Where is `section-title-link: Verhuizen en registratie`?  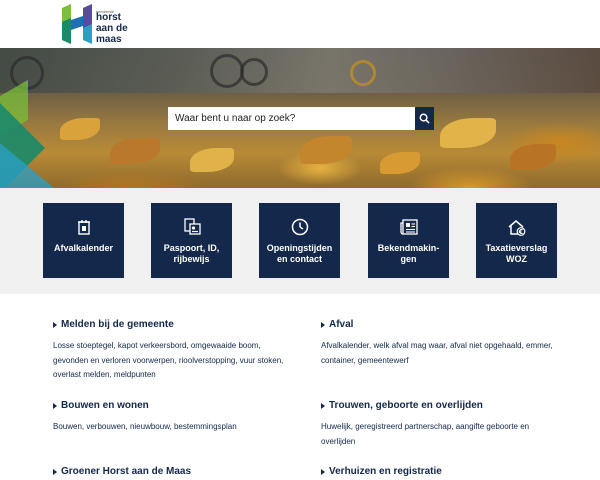
section-title-link: Verhuizen en registratie is located at coordinates (441, 471).